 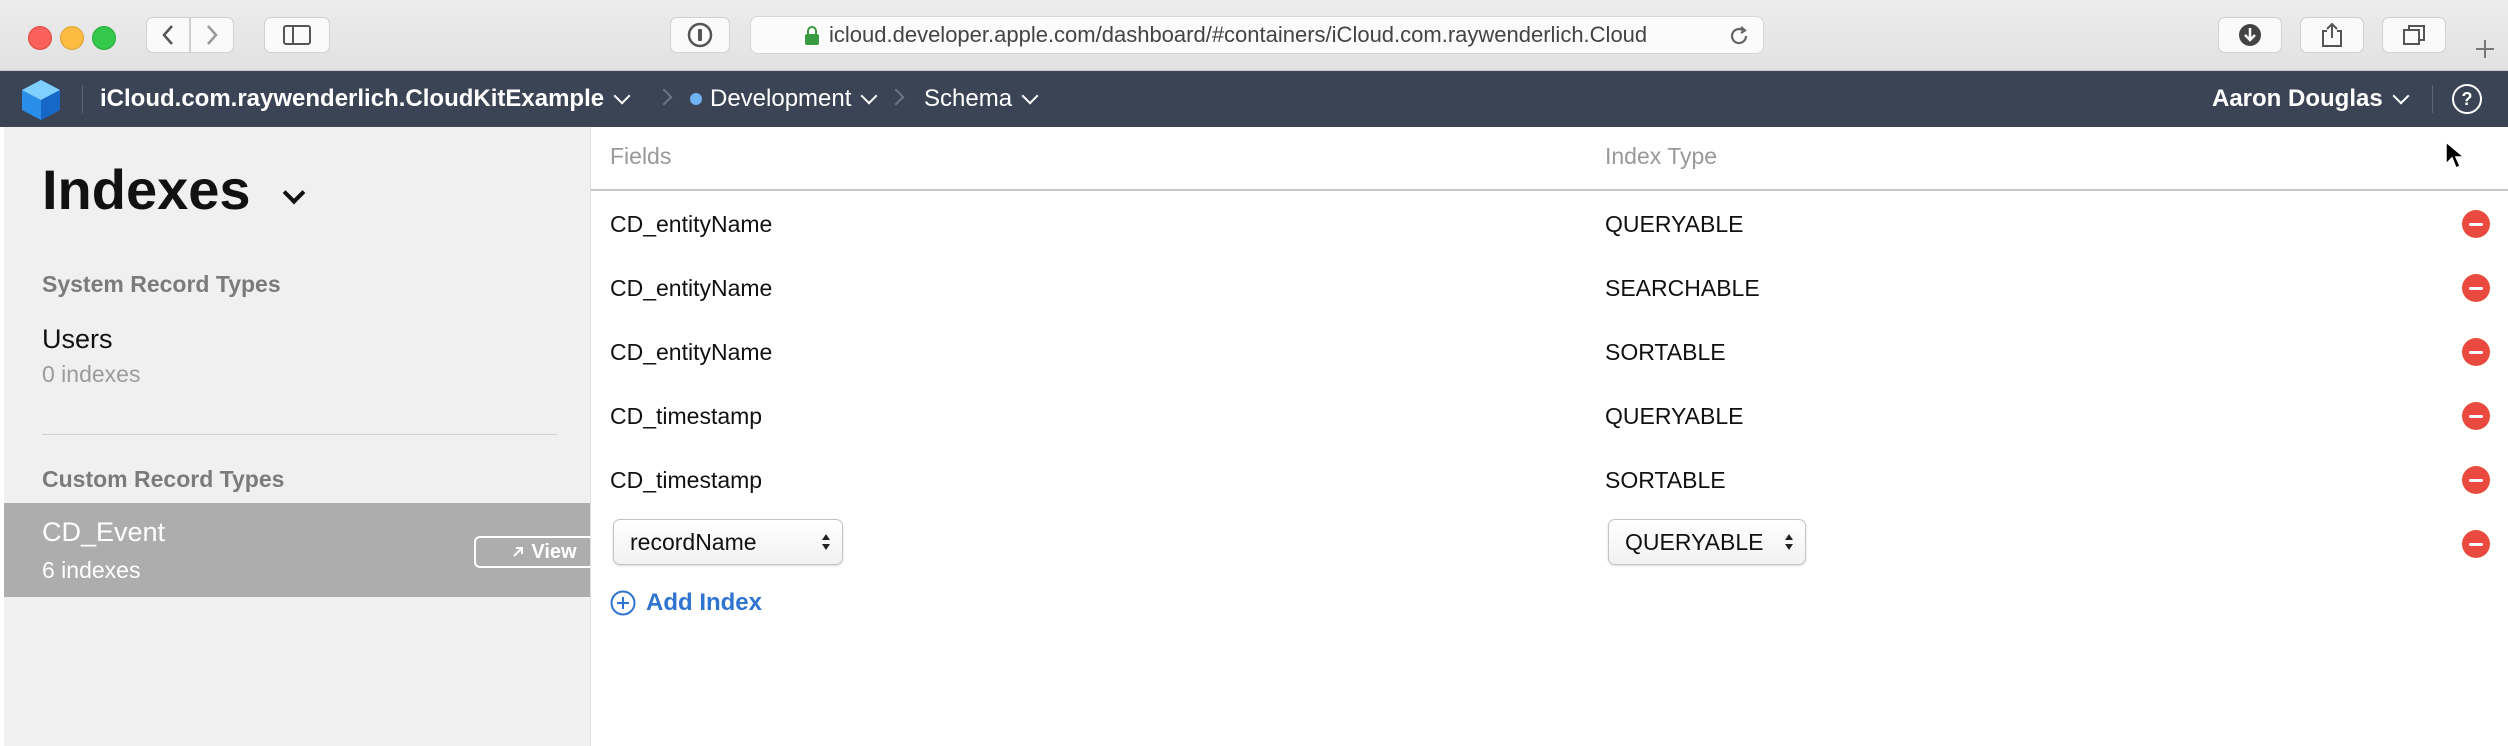 I want to click on lock-icon, so click(x=812, y=35).